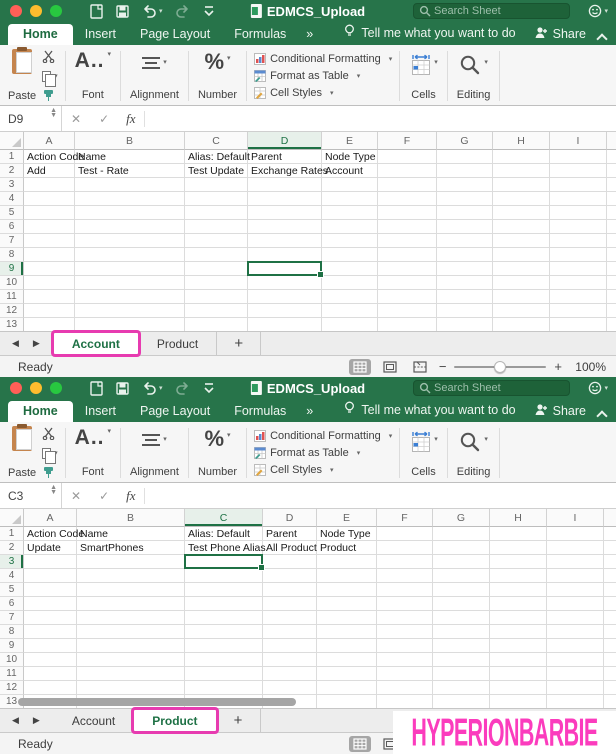  Describe the element at coordinates (405, 701) in the screenshot. I see `cell-F13` at that location.